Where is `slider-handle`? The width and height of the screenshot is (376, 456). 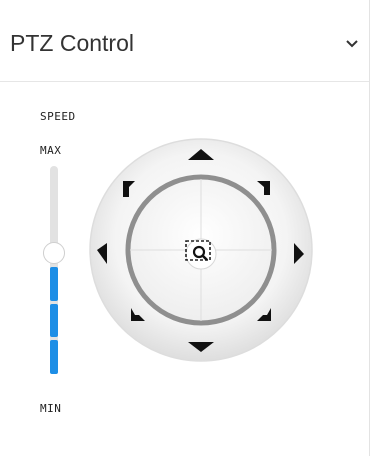 slider-handle is located at coordinates (54, 253).